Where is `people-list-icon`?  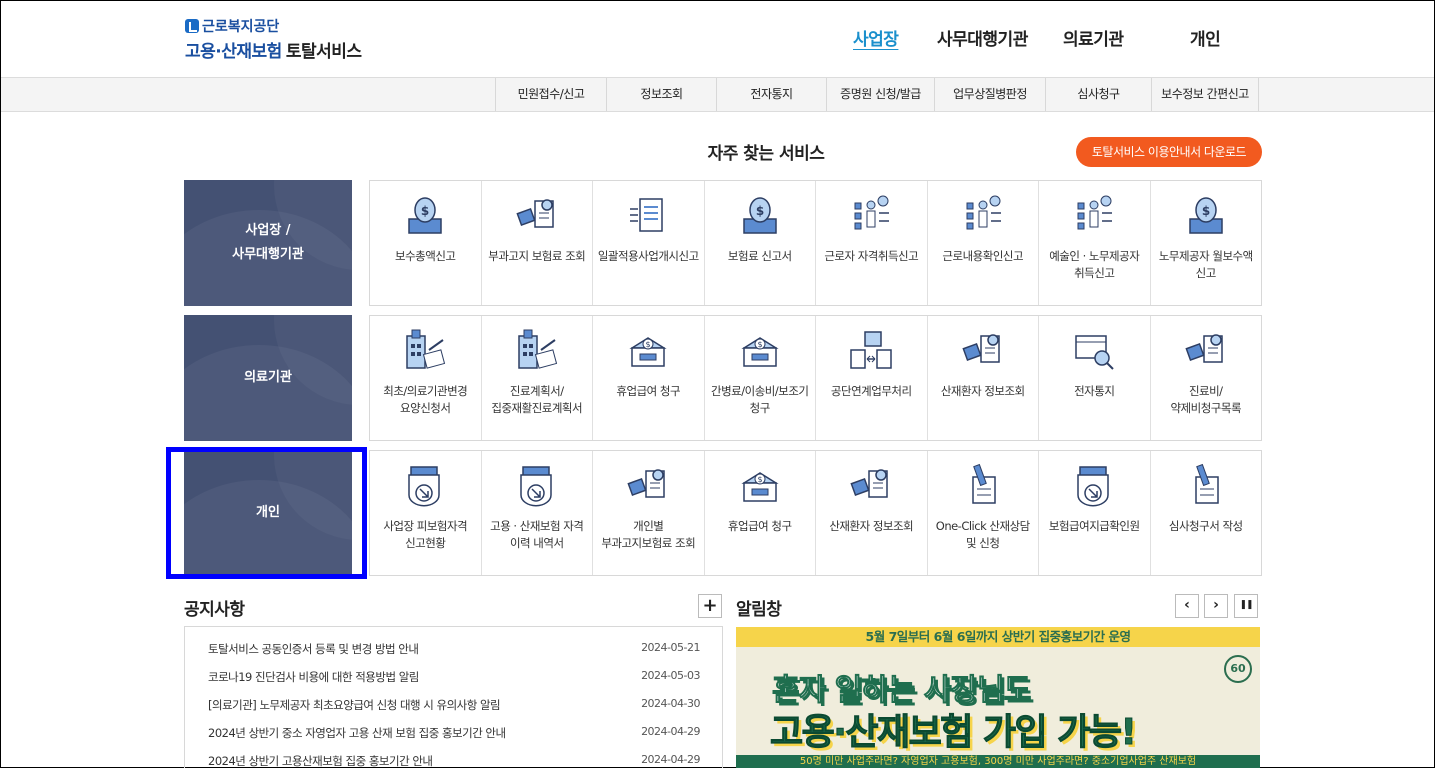 people-list-icon is located at coordinates (1095, 212).